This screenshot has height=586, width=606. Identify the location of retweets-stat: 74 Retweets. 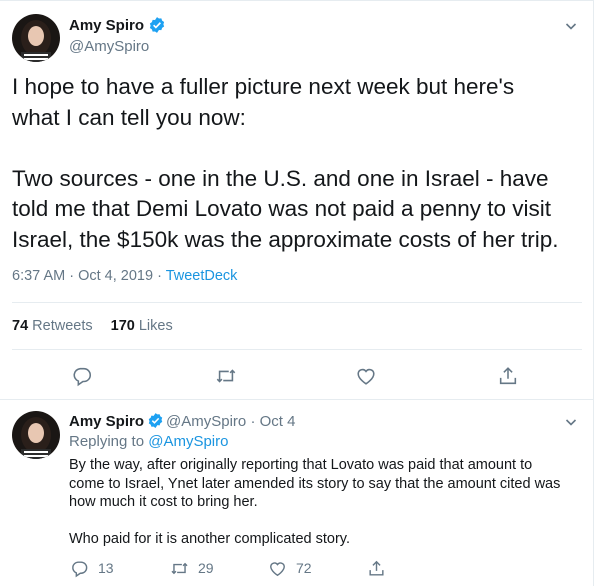
(52, 326).